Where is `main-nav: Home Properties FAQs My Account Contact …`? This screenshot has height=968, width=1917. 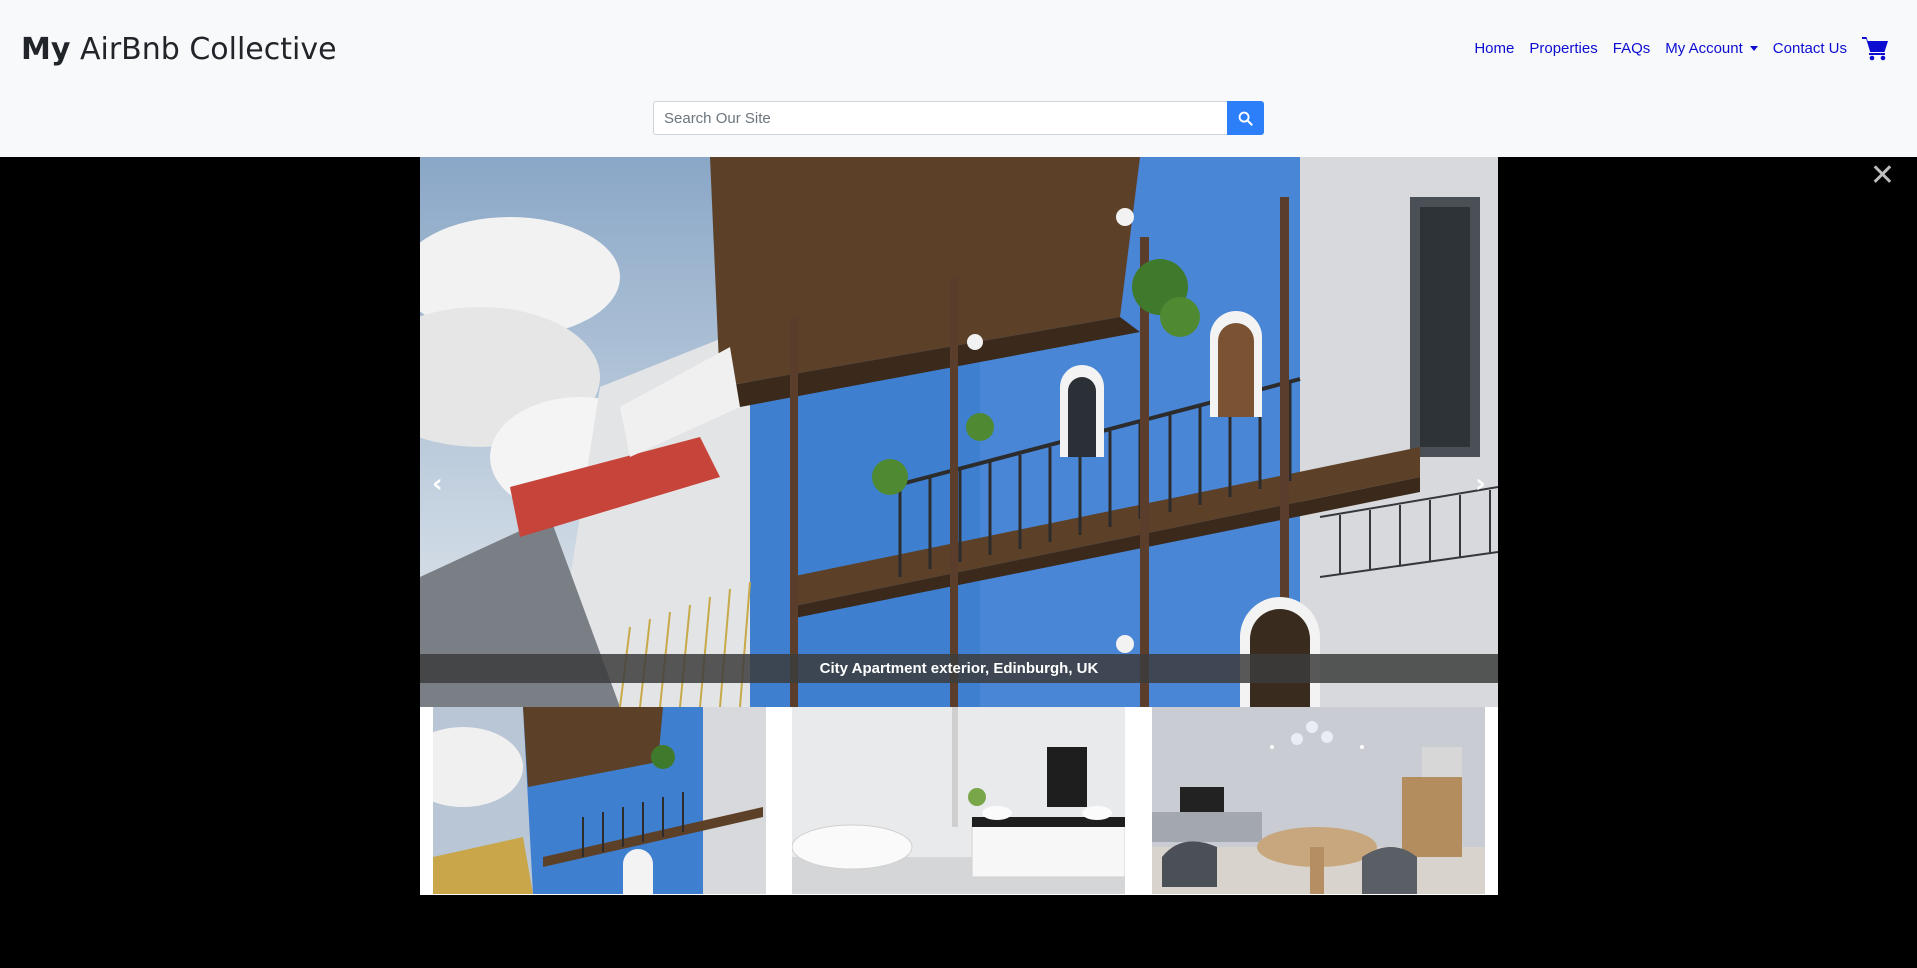
main-nav: Home Properties FAQs My Account Contact … is located at coordinates (1674, 48).